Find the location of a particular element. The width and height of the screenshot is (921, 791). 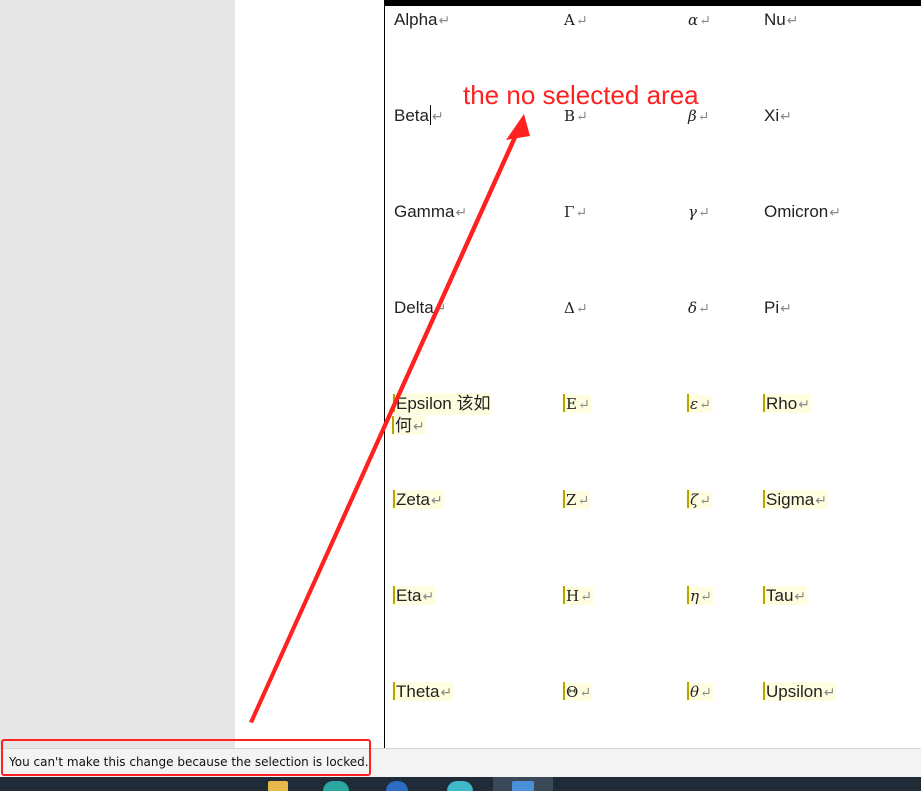

locked-region: Eta↵ is located at coordinates (414, 595).